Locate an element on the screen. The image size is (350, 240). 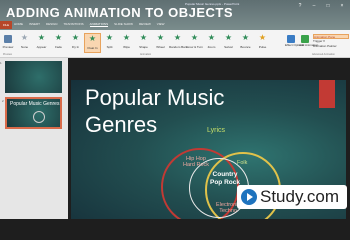
animation-swivel: ★ Swivel is located at coordinates (228, 43).